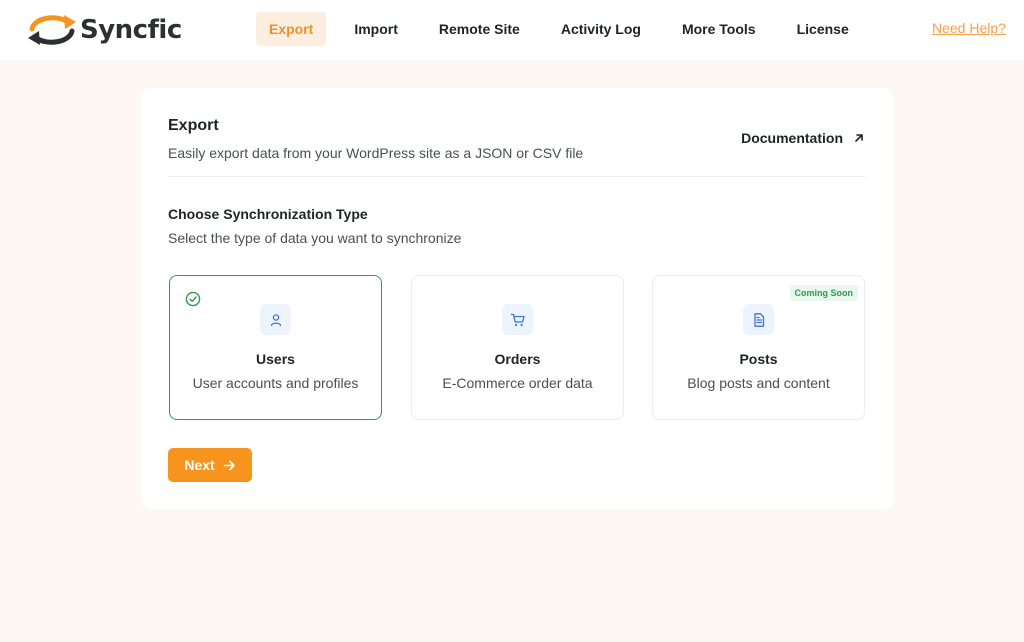 This screenshot has height=642, width=1024. What do you see at coordinates (517, 176) in the screenshot?
I see `header-divider` at bounding box center [517, 176].